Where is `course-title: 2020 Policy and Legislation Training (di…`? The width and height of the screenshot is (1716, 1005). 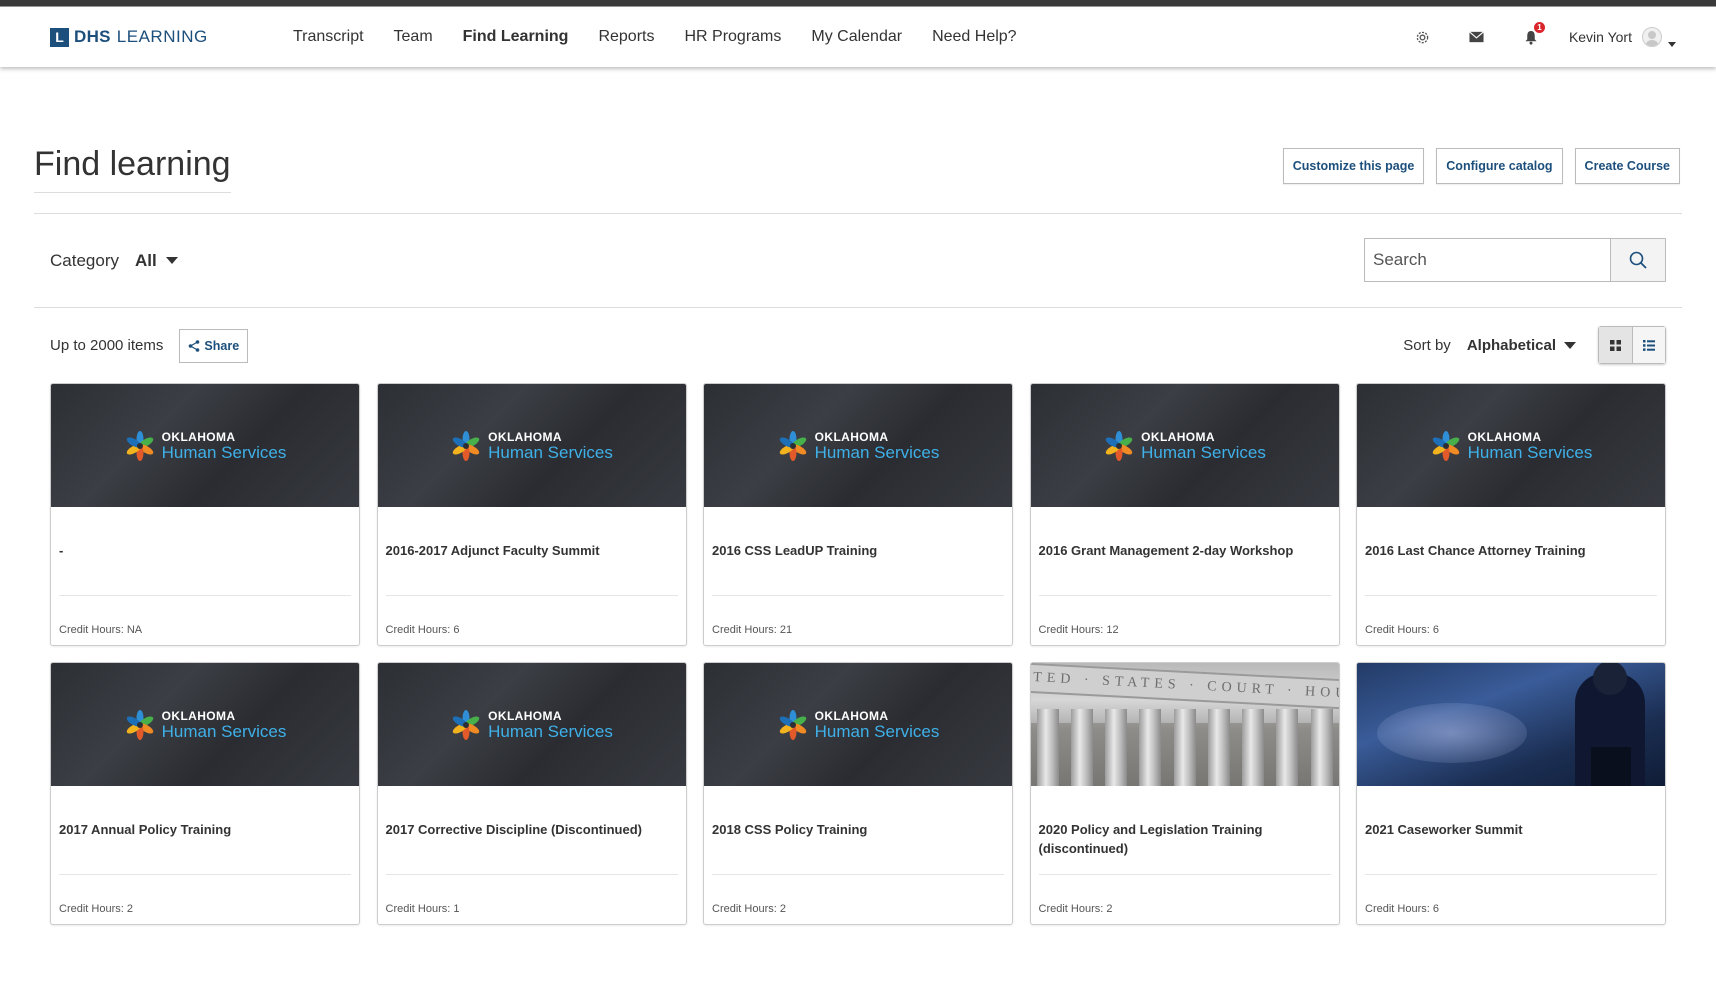
course-title: 2020 Policy and Legislation Training (di… is located at coordinates (1184, 830).